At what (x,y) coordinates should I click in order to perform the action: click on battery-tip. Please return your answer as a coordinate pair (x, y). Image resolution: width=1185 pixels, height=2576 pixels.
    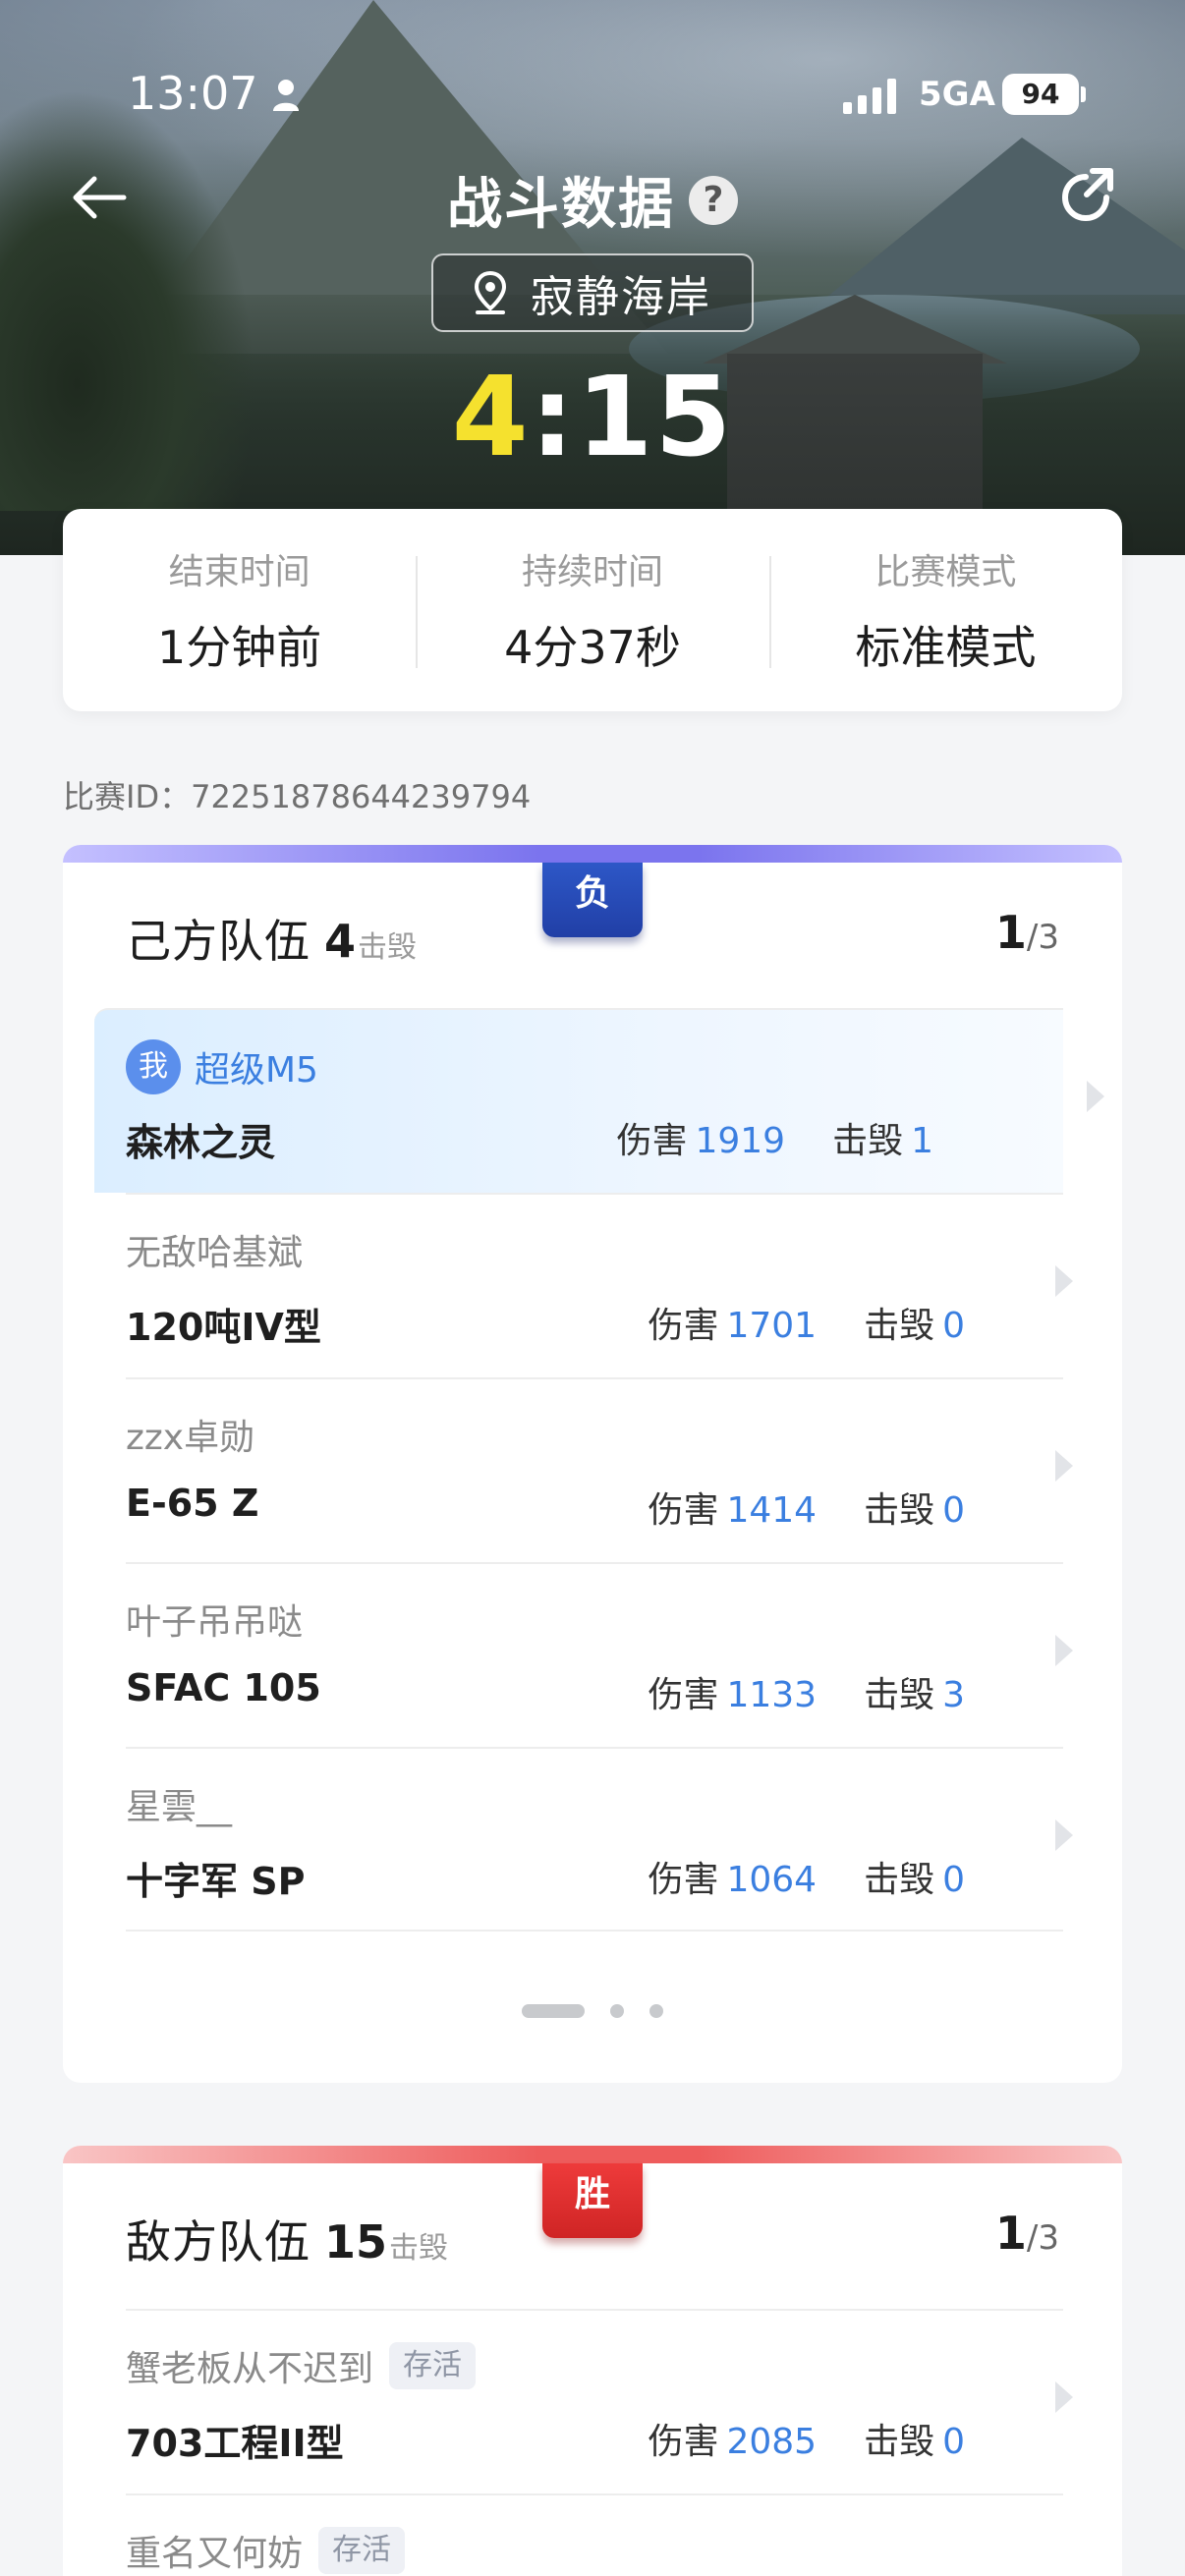
    Looking at the image, I should click on (1084, 94).